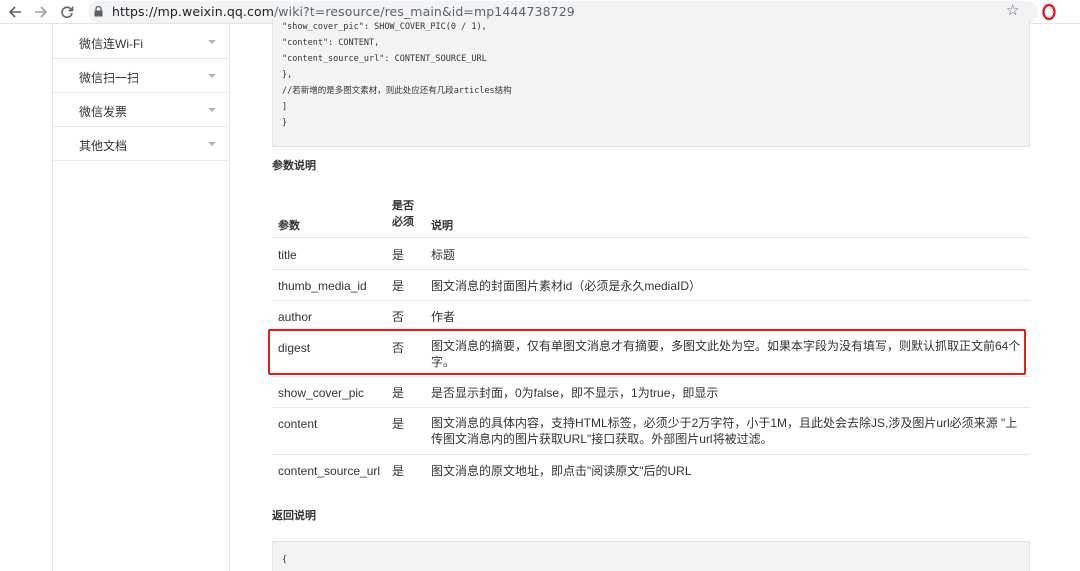  I want to click on param-desc: 图文消息的封面图片素材id（必须是永久mediaID）, so click(566, 286).